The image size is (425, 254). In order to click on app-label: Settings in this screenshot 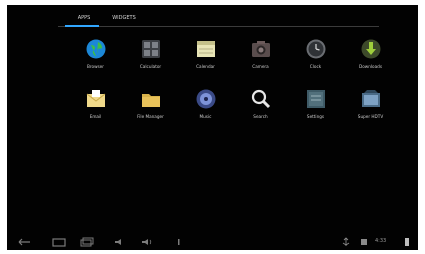, I will do `click(315, 116)`.